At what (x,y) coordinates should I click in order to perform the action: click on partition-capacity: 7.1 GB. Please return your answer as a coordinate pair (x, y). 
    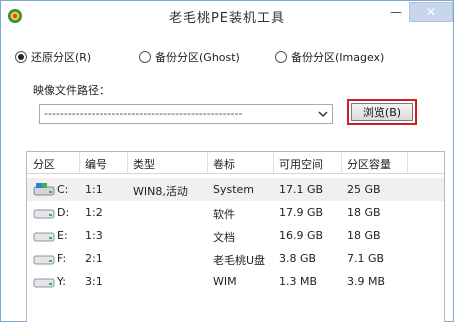
    Looking at the image, I should click on (366, 258).